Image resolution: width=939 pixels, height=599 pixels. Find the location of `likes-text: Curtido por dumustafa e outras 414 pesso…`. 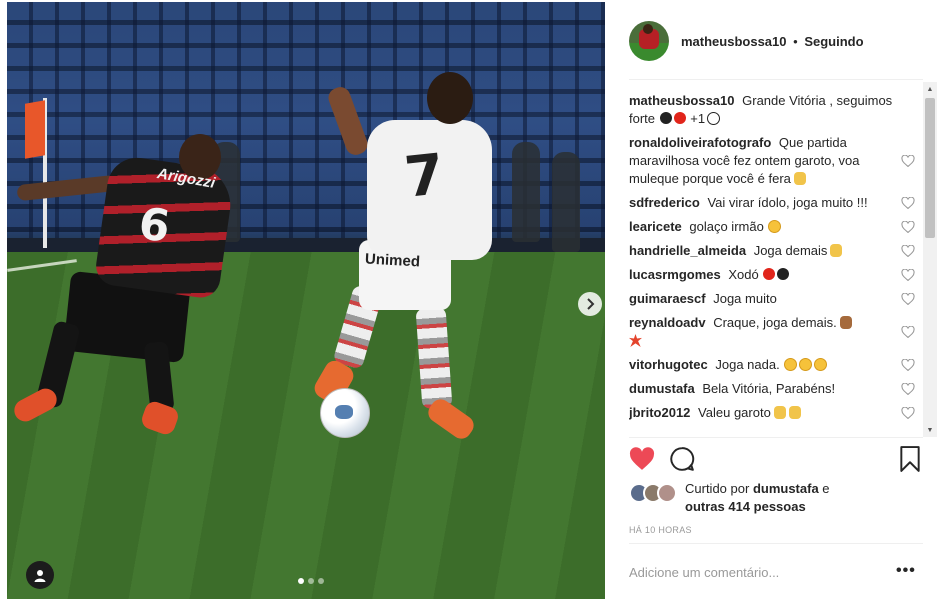

likes-text: Curtido por dumustafa e outras 414 pesso… is located at coordinates (757, 498).